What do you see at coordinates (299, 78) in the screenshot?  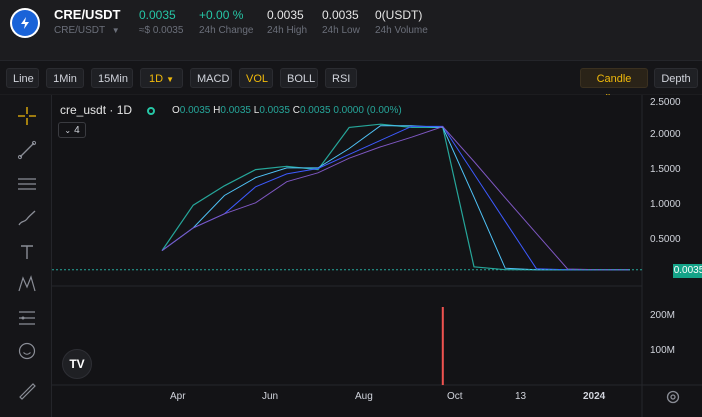 I see `boll-button: BOLL` at bounding box center [299, 78].